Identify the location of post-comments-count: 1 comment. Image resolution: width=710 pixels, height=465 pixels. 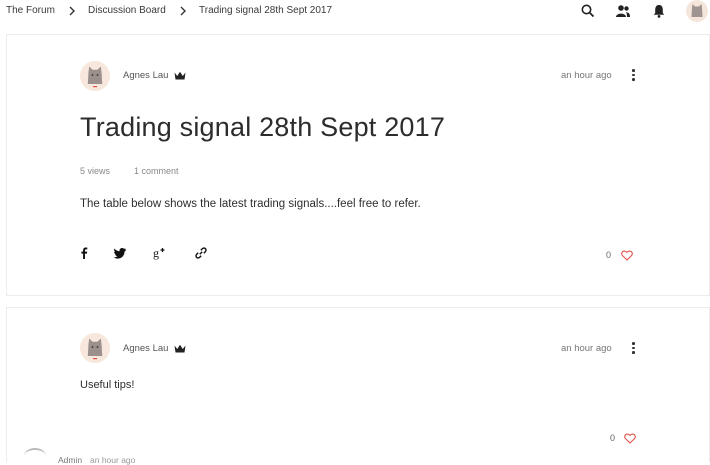
(156, 171).